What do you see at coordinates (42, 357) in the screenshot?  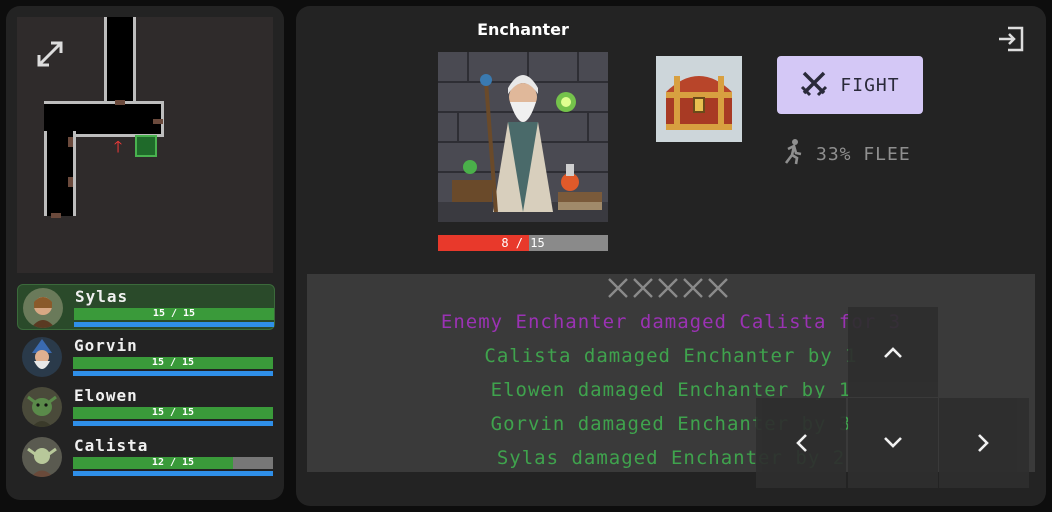 I see `avatar-gnome-wizard` at bounding box center [42, 357].